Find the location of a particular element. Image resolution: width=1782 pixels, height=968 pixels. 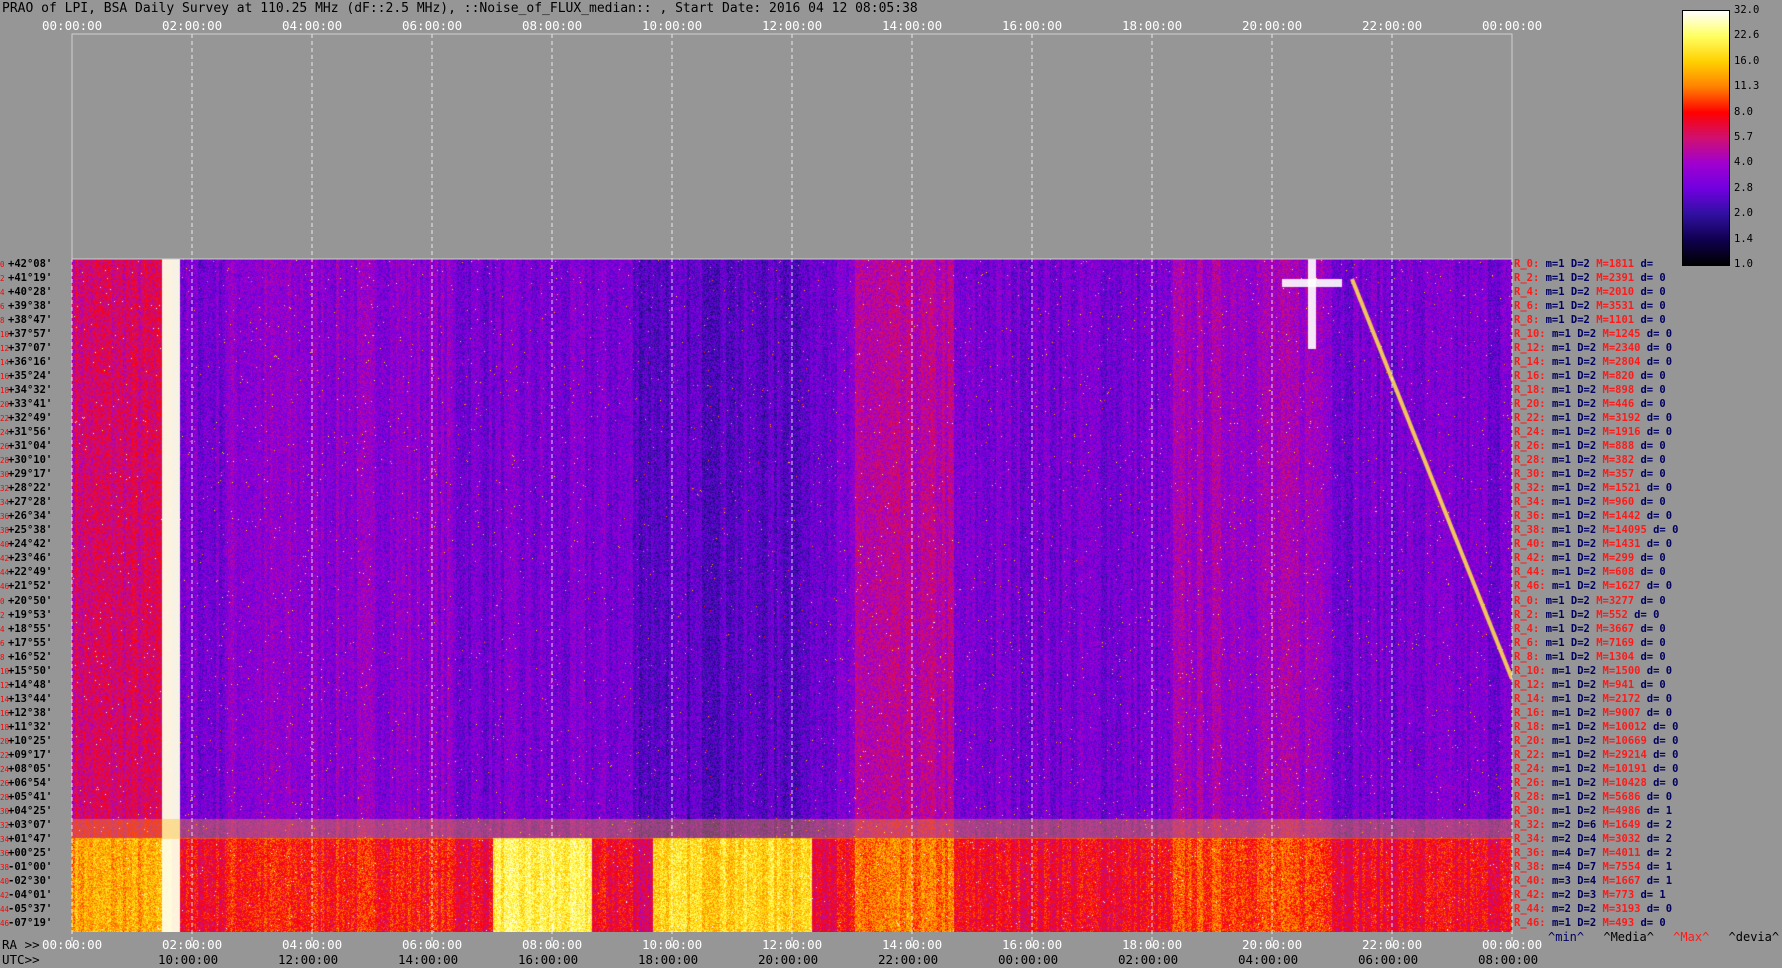

beam-stat-r: R_40: is located at coordinates (1533, 880).